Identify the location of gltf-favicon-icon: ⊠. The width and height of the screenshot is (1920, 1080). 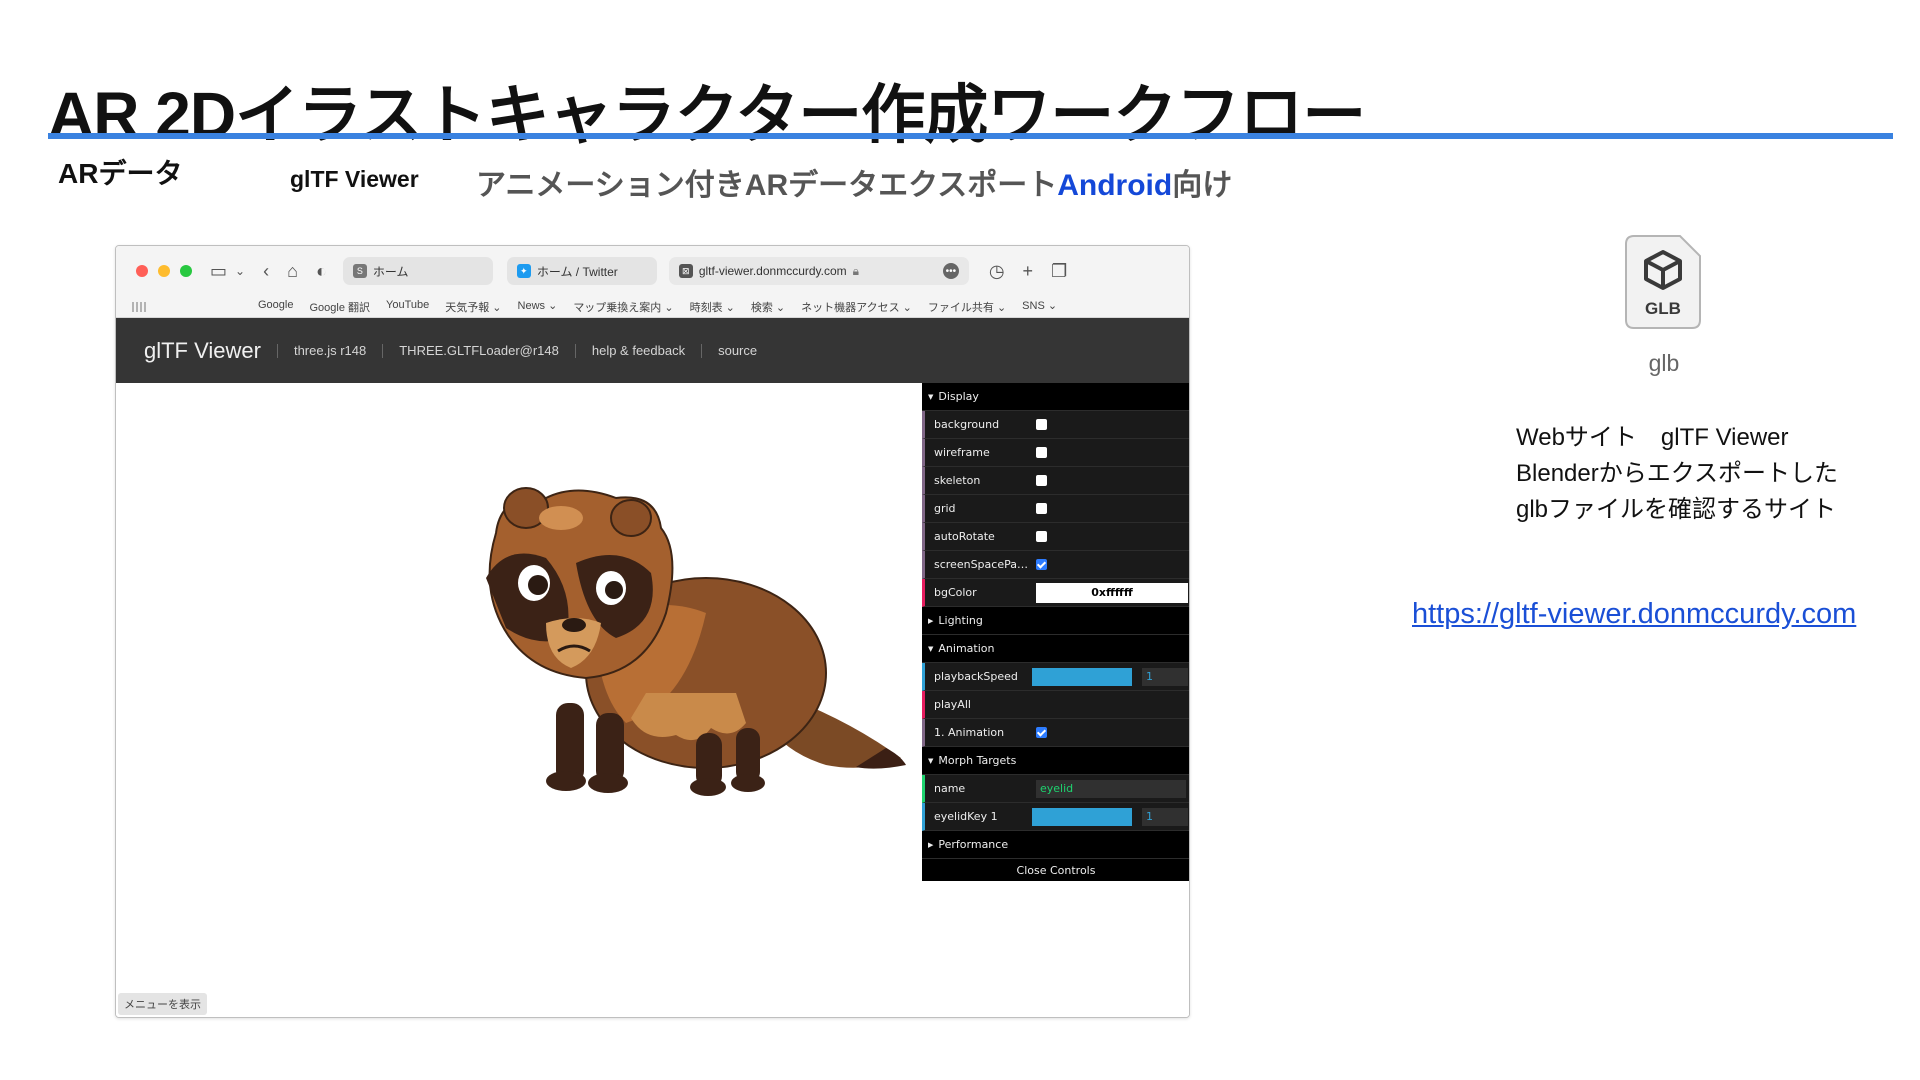
(685, 271).